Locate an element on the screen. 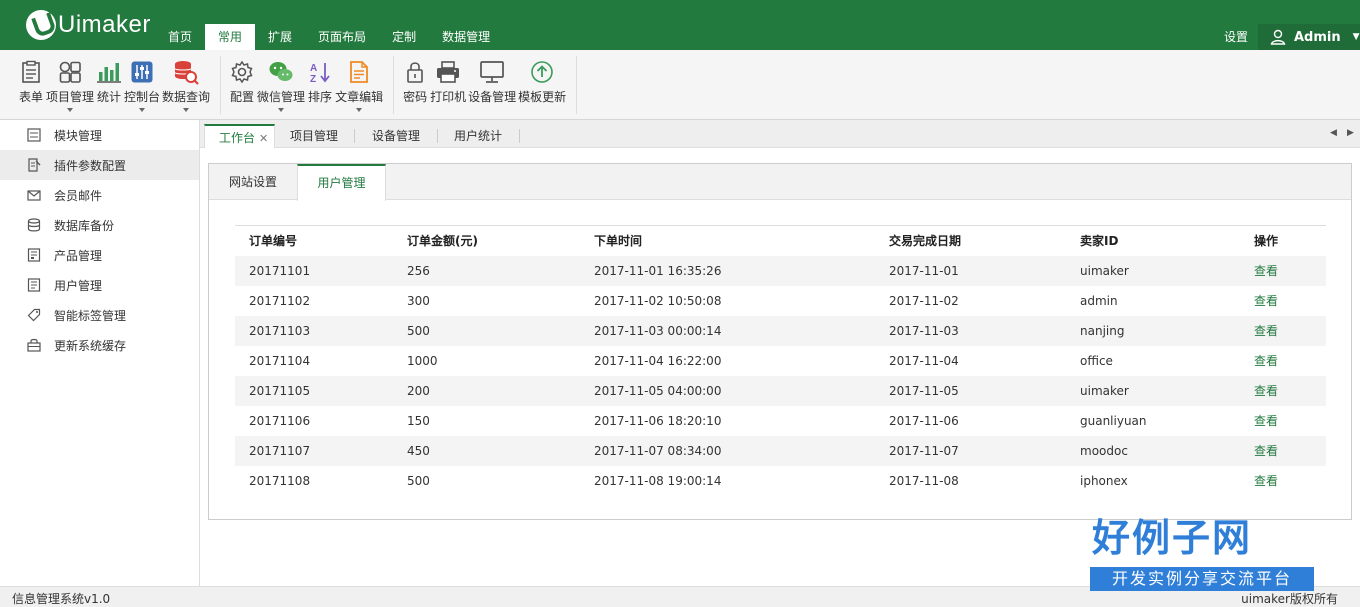  sidebar-item-label: 更新系统缓存 is located at coordinates (90, 345).